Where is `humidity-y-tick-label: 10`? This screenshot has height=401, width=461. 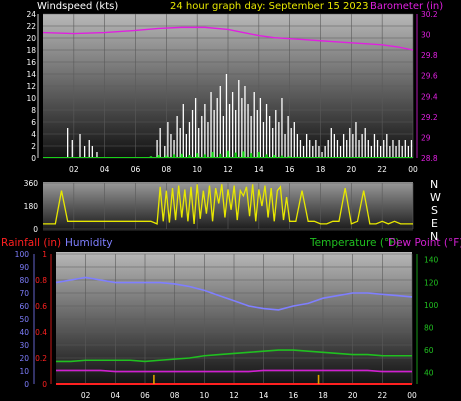
humidity-y-tick-label: 10 is located at coordinates (24, 371).